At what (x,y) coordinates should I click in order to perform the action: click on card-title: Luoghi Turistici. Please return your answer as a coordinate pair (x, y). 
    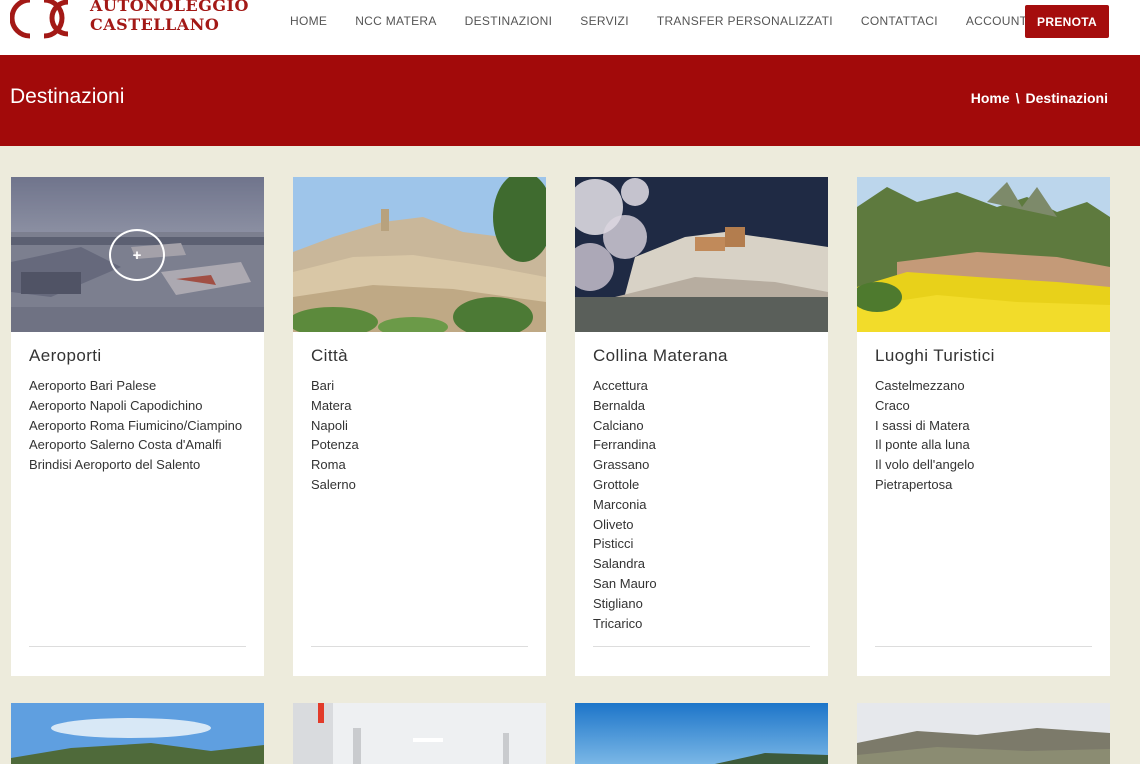
    Looking at the image, I should click on (935, 355).